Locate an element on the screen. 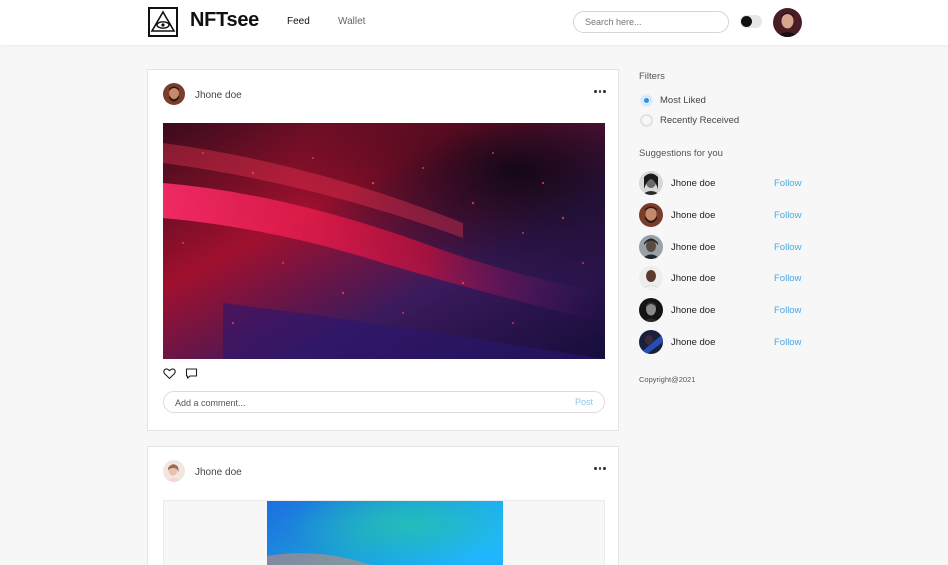  radio-recently-received is located at coordinates (646, 120).